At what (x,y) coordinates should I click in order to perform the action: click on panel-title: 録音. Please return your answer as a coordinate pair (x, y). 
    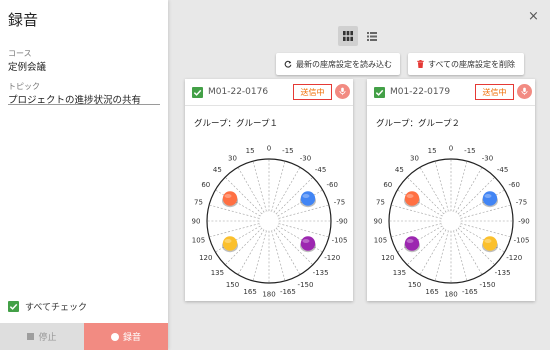
    Looking at the image, I should click on (23, 20).